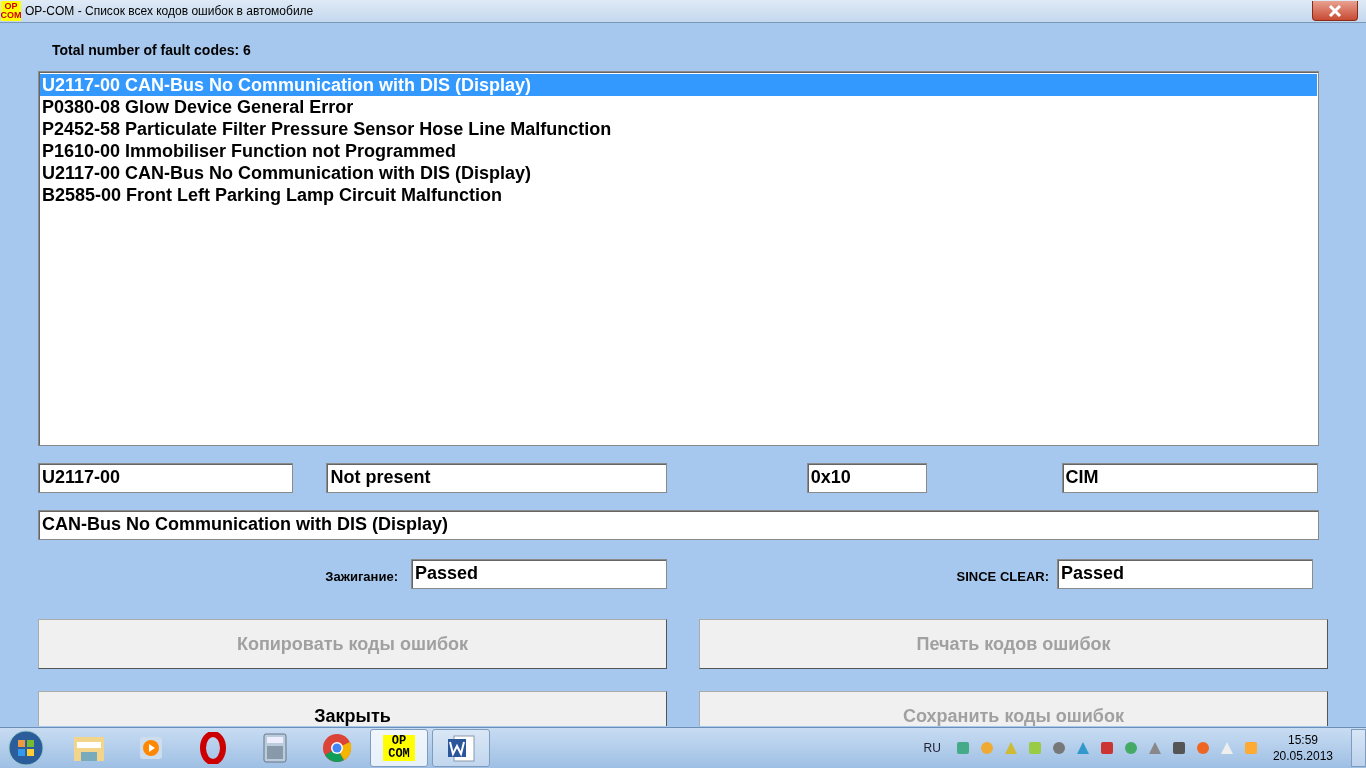 Image resolution: width=1366 pixels, height=768 pixels. What do you see at coordinates (678, 129) in the screenshot?
I see `fault-code-item: P2452-58 Particulate Filter Pressure Sensor Hose Line Malfunction` at bounding box center [678, 129].